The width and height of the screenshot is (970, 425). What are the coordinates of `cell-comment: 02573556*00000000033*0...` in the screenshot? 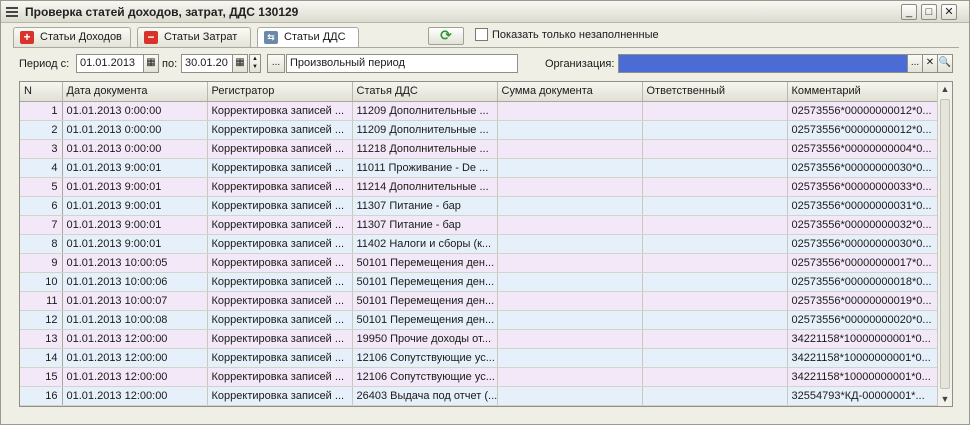 It's located at (863, 187).